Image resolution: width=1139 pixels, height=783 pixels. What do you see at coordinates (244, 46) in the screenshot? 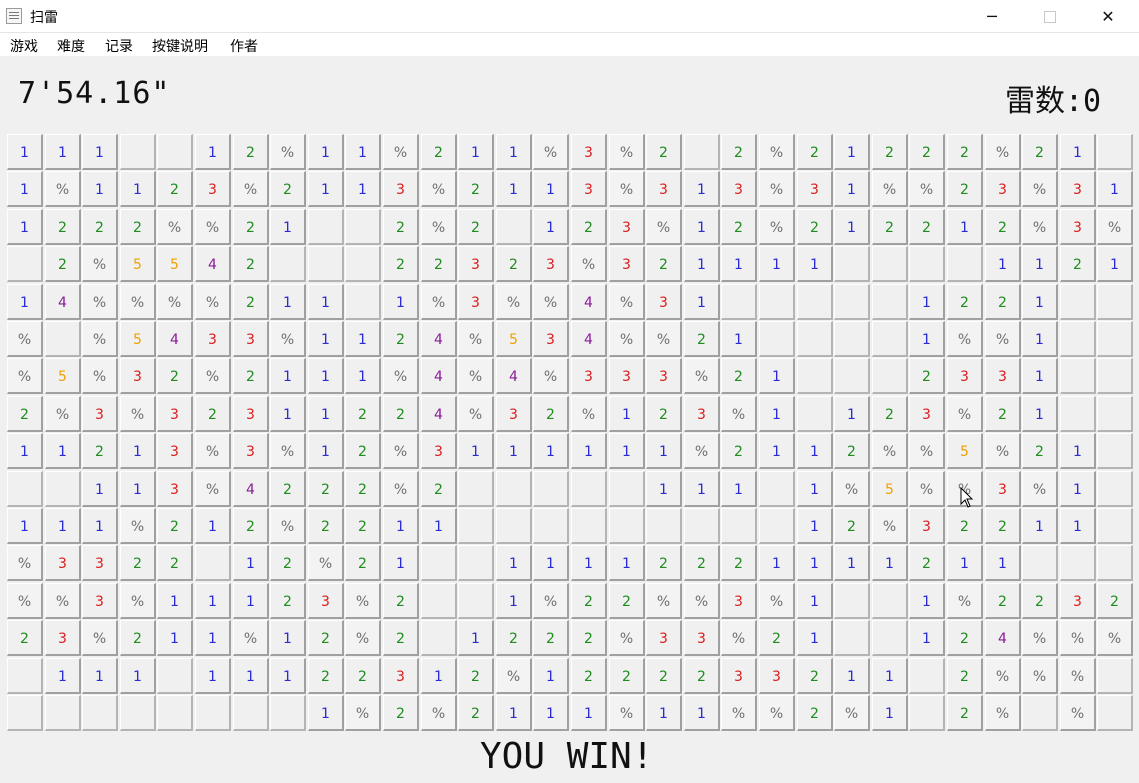
I see `menu-author: 作者` at bounding box center [244, 46].